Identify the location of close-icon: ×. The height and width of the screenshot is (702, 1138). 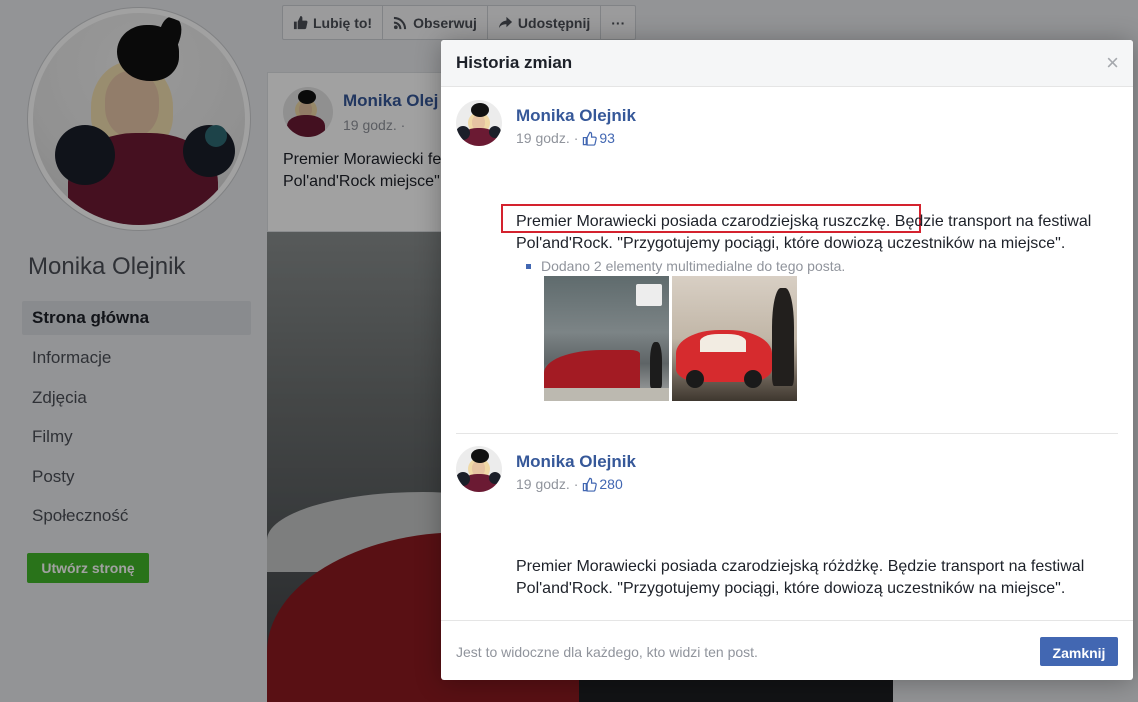
(1112, 63).